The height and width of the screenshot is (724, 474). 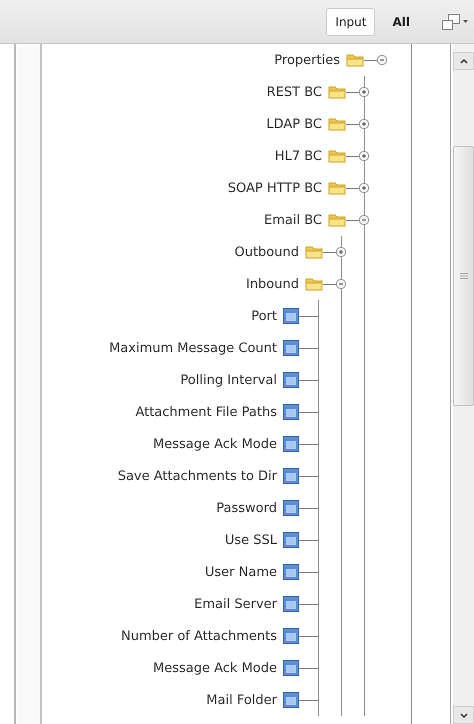 I want to click on tree-item-label: Outbound, so click(x=266, y=252).